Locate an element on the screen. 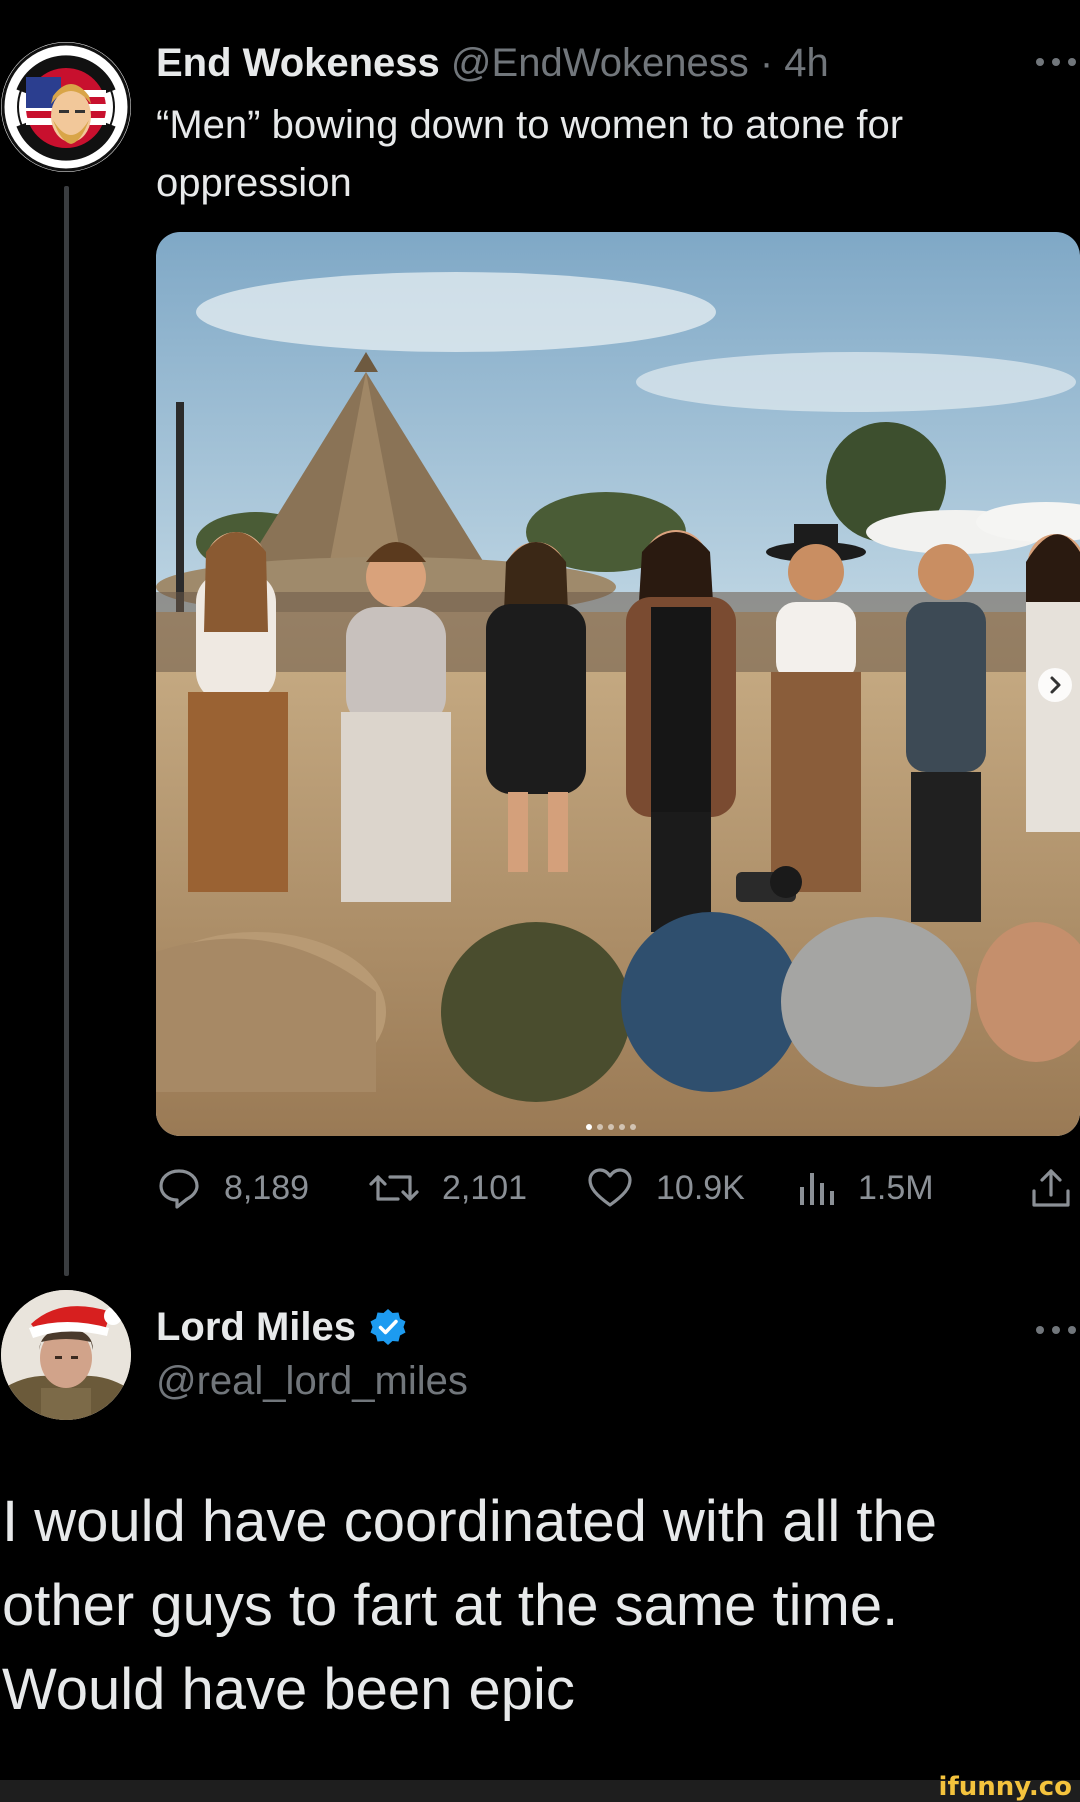 The width and height of the screenshot is (1080, 1802). support-badge-icon is located at coordinates (66, 107).